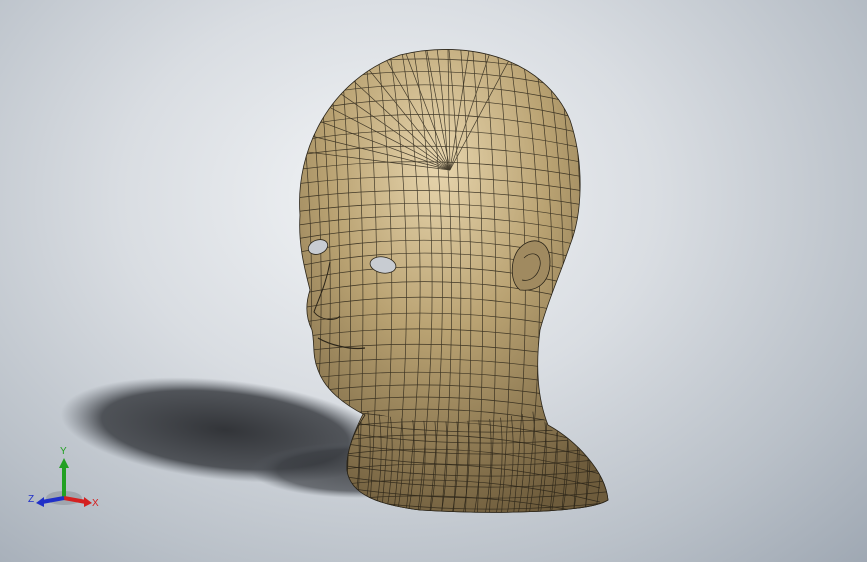 The image size is (867, 562). What do you see at coordinates (88, 502) in the screenshot?
I see `triad-x-arrow` at bounding box center [88, 502].